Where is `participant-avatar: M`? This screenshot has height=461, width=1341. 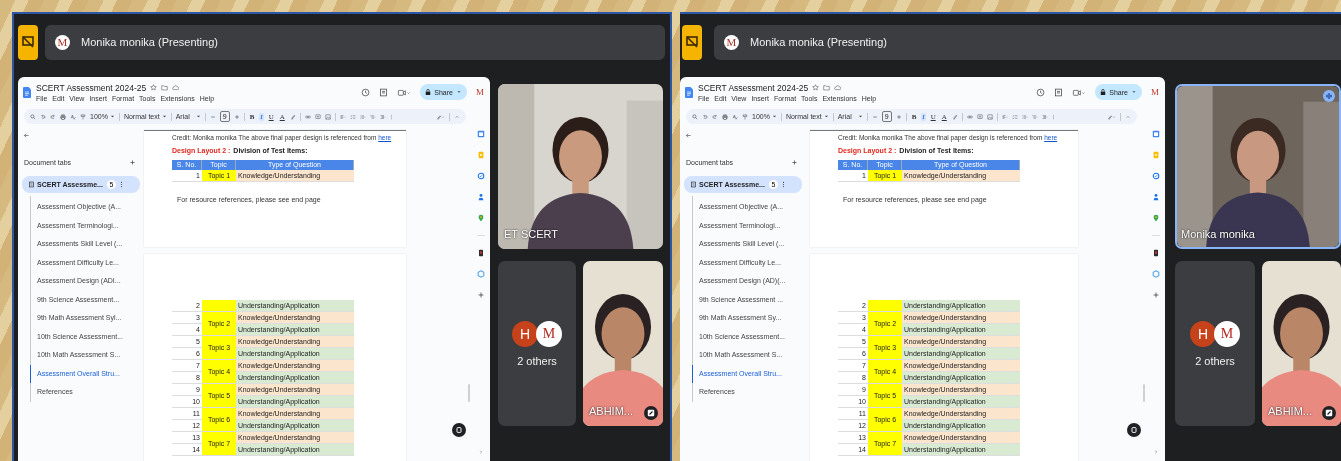
participant-avatar: M is located at coordinates (1227, 333).